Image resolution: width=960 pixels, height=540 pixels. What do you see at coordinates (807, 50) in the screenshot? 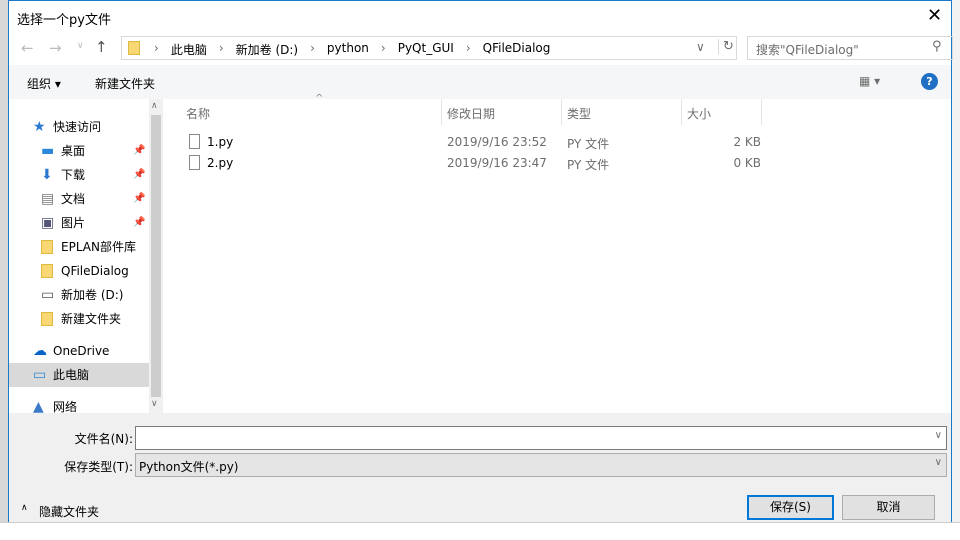
I see `search-placeholder: 搜索"QFileDialog"` at bounding box center [807, 50].